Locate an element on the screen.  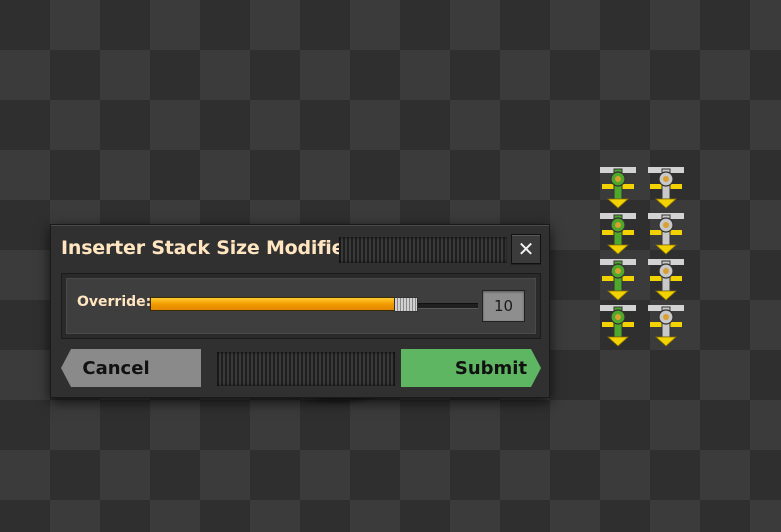
submit-button: Submit is located at coordinates (471, 368).